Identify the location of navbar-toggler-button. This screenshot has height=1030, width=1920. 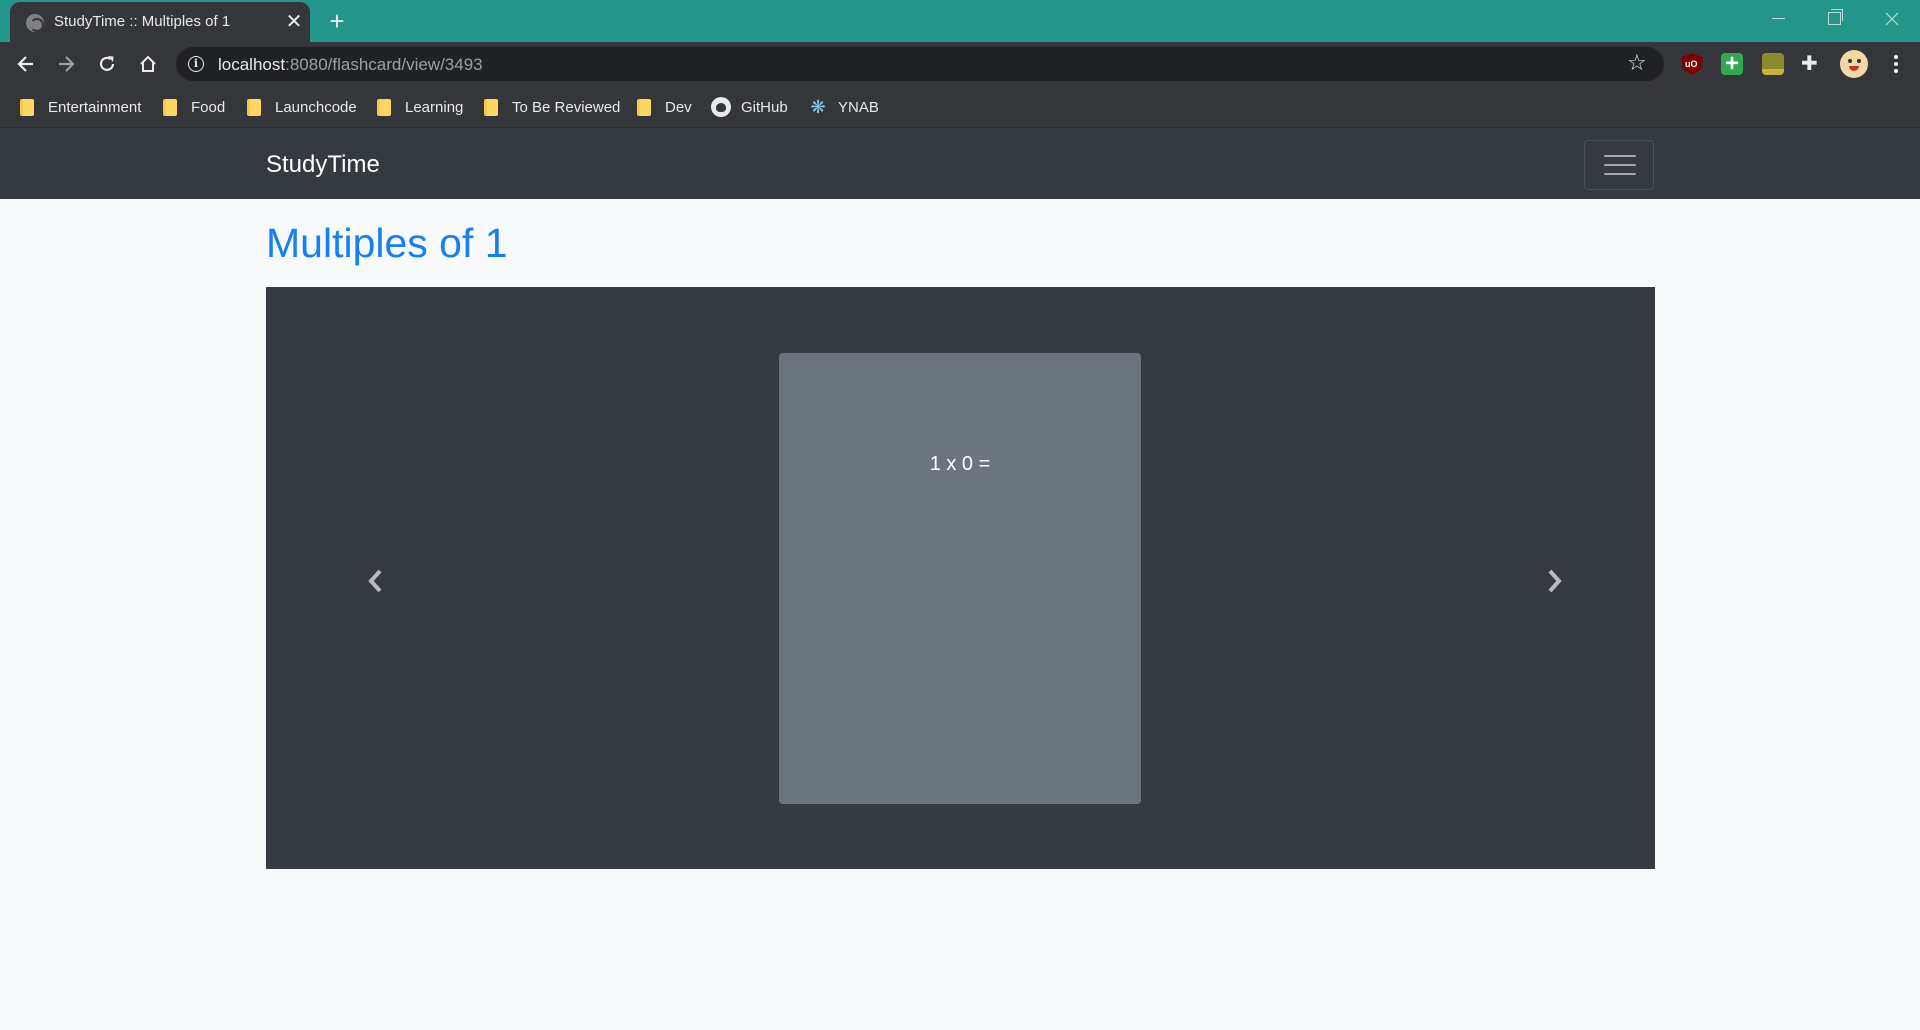
(1619, 165).